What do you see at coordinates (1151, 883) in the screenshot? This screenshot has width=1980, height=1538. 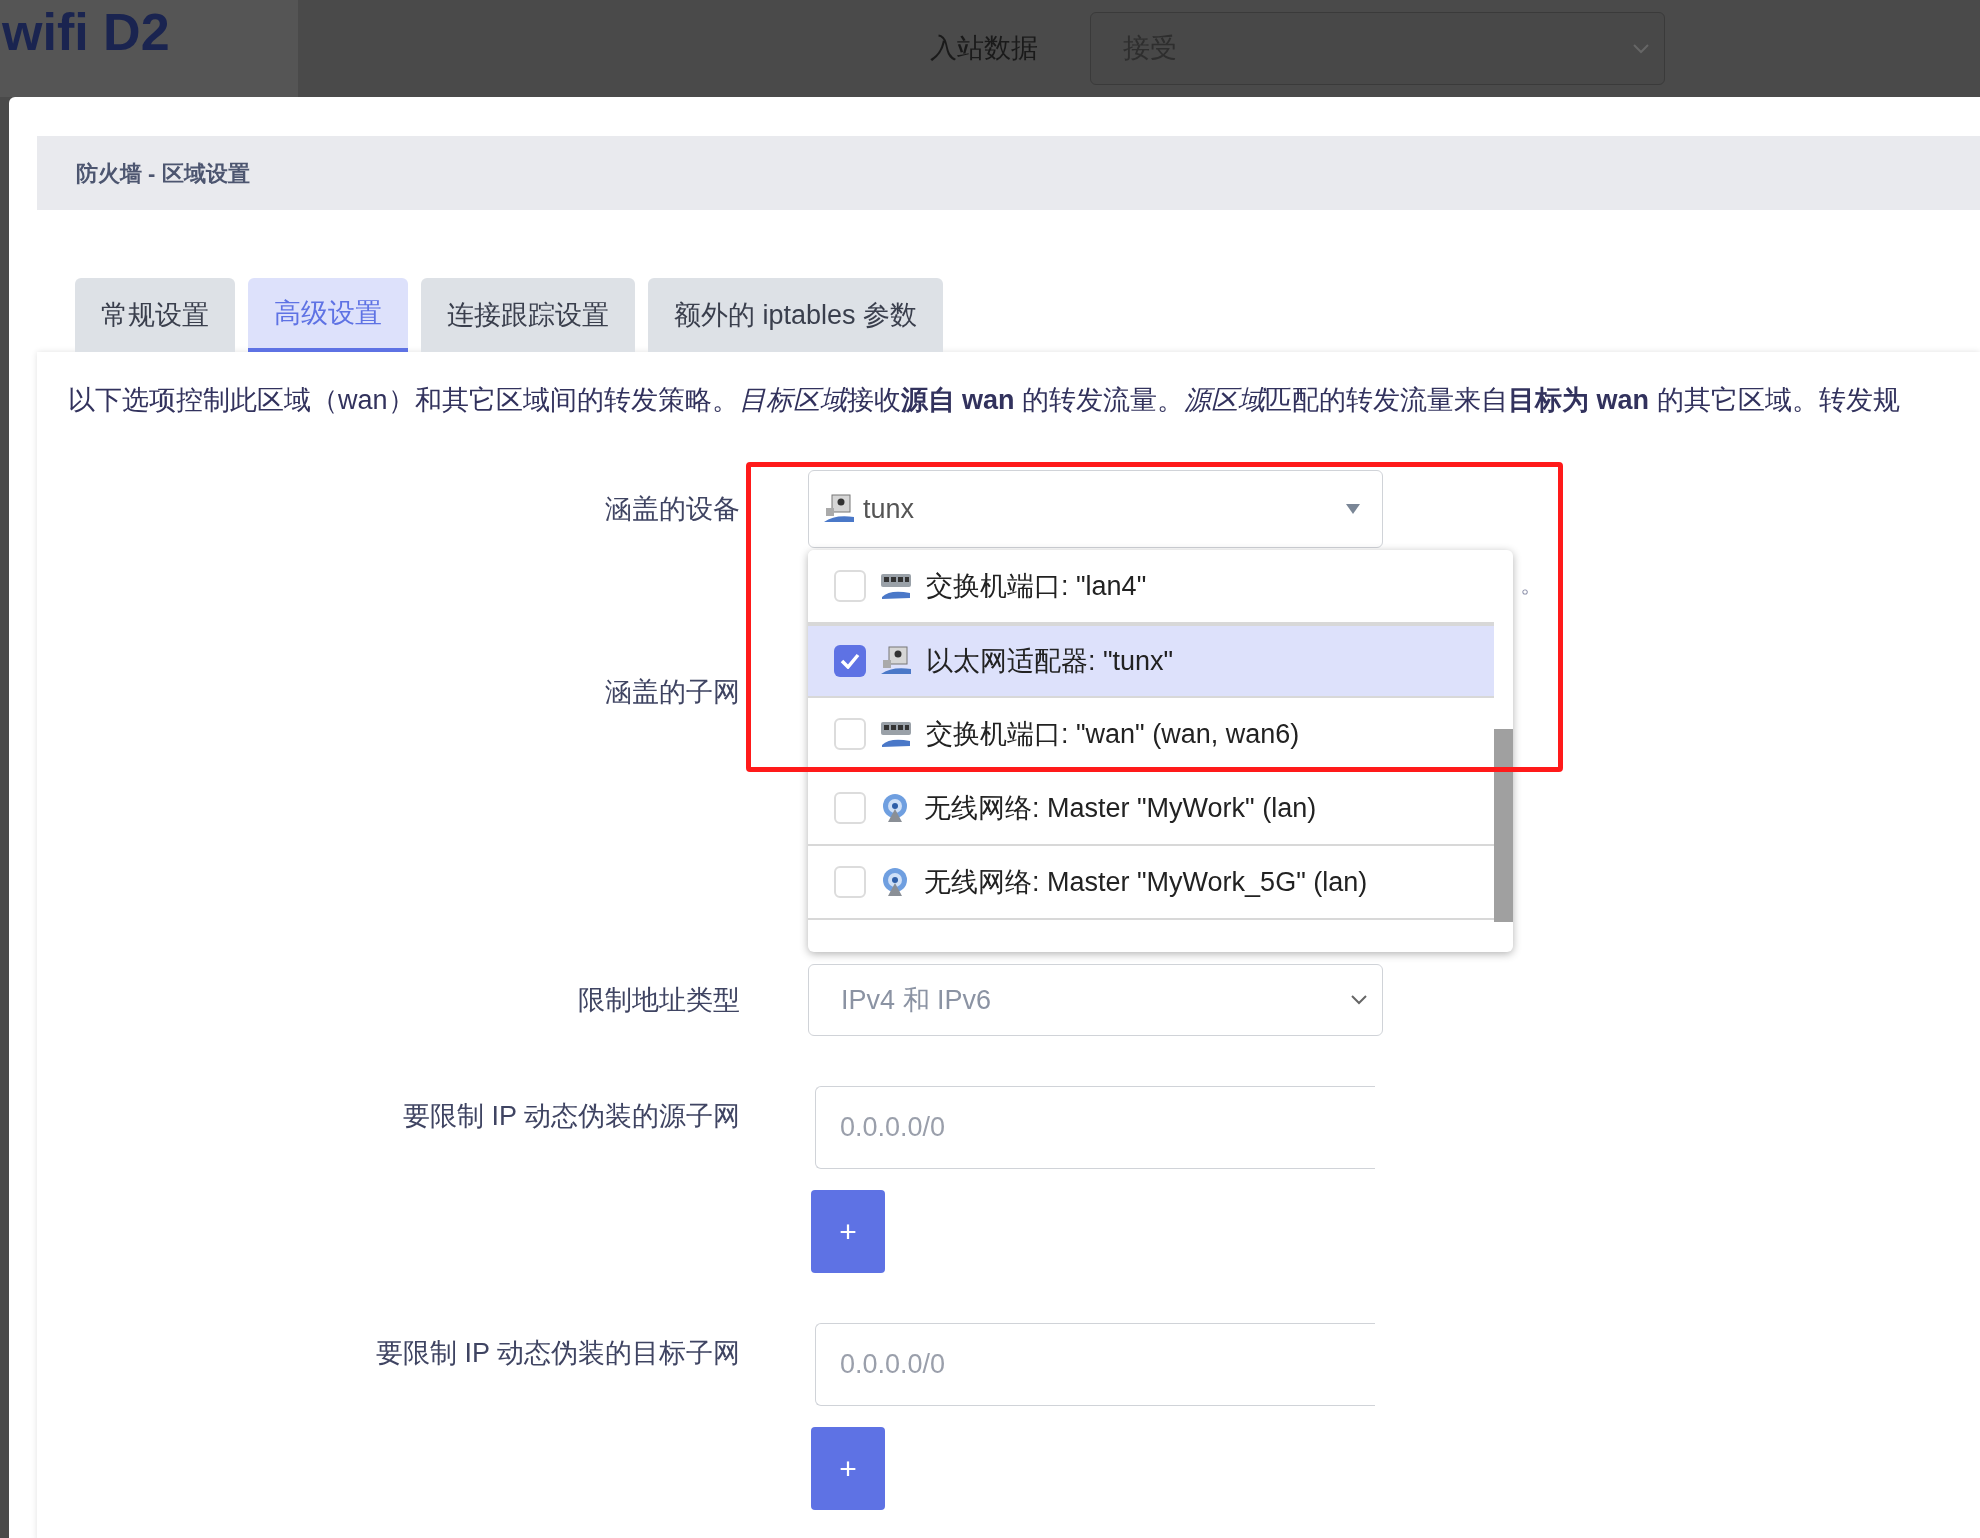 I see `dropdown-option: 无线网络: Master "MyWork_5G" (lan)` at bounding box center [1151, 883].